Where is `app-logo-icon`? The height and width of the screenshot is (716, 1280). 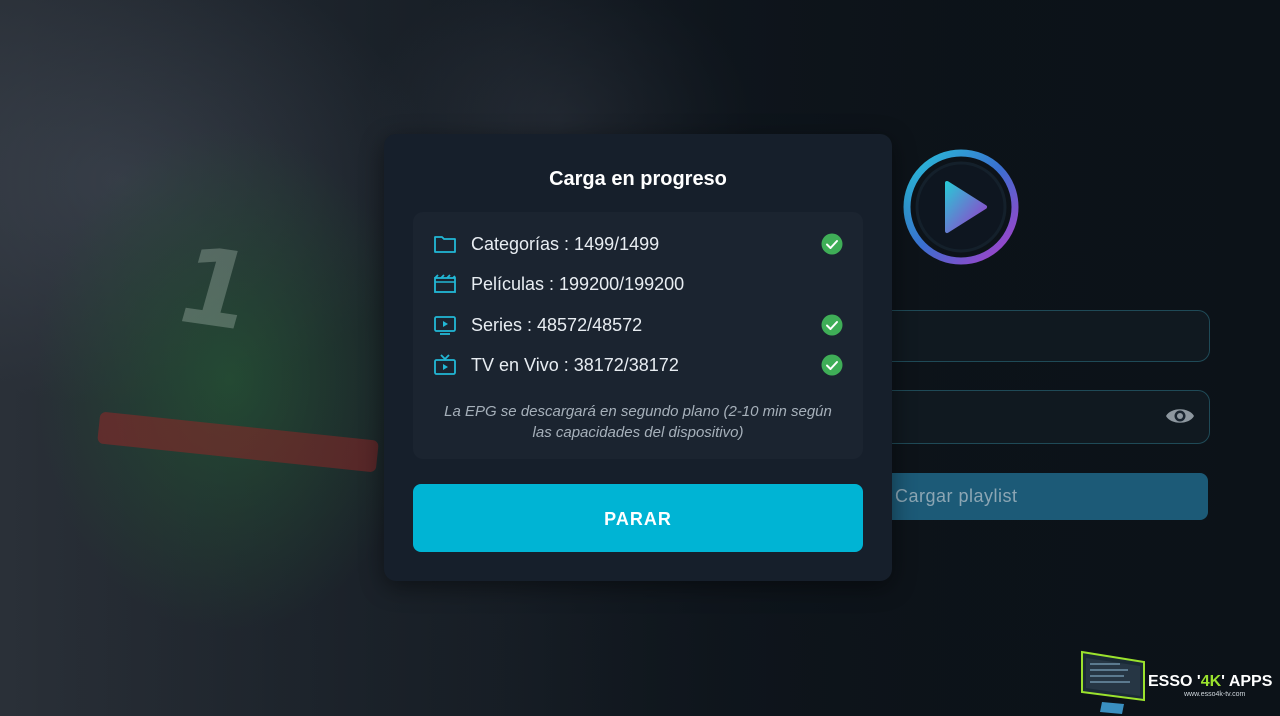
app-logo-icon is located at coordinates (961, 207).